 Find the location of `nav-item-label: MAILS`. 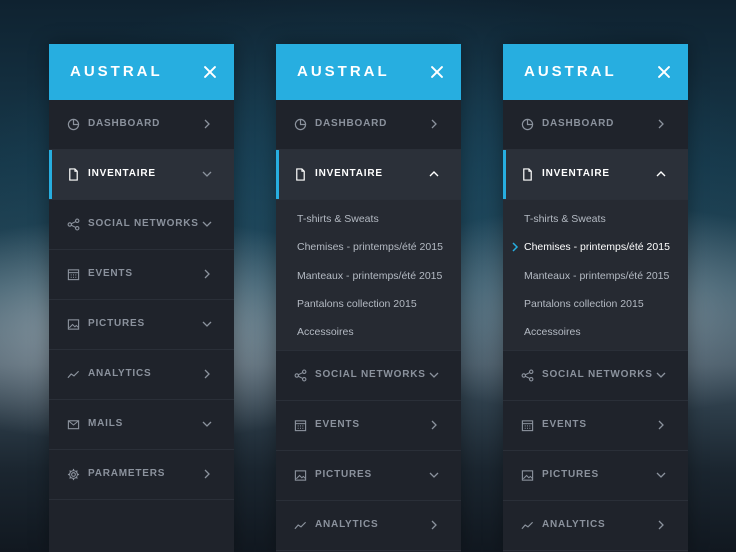

nav-item-label: MAILS is located at coordinates (106, 423).